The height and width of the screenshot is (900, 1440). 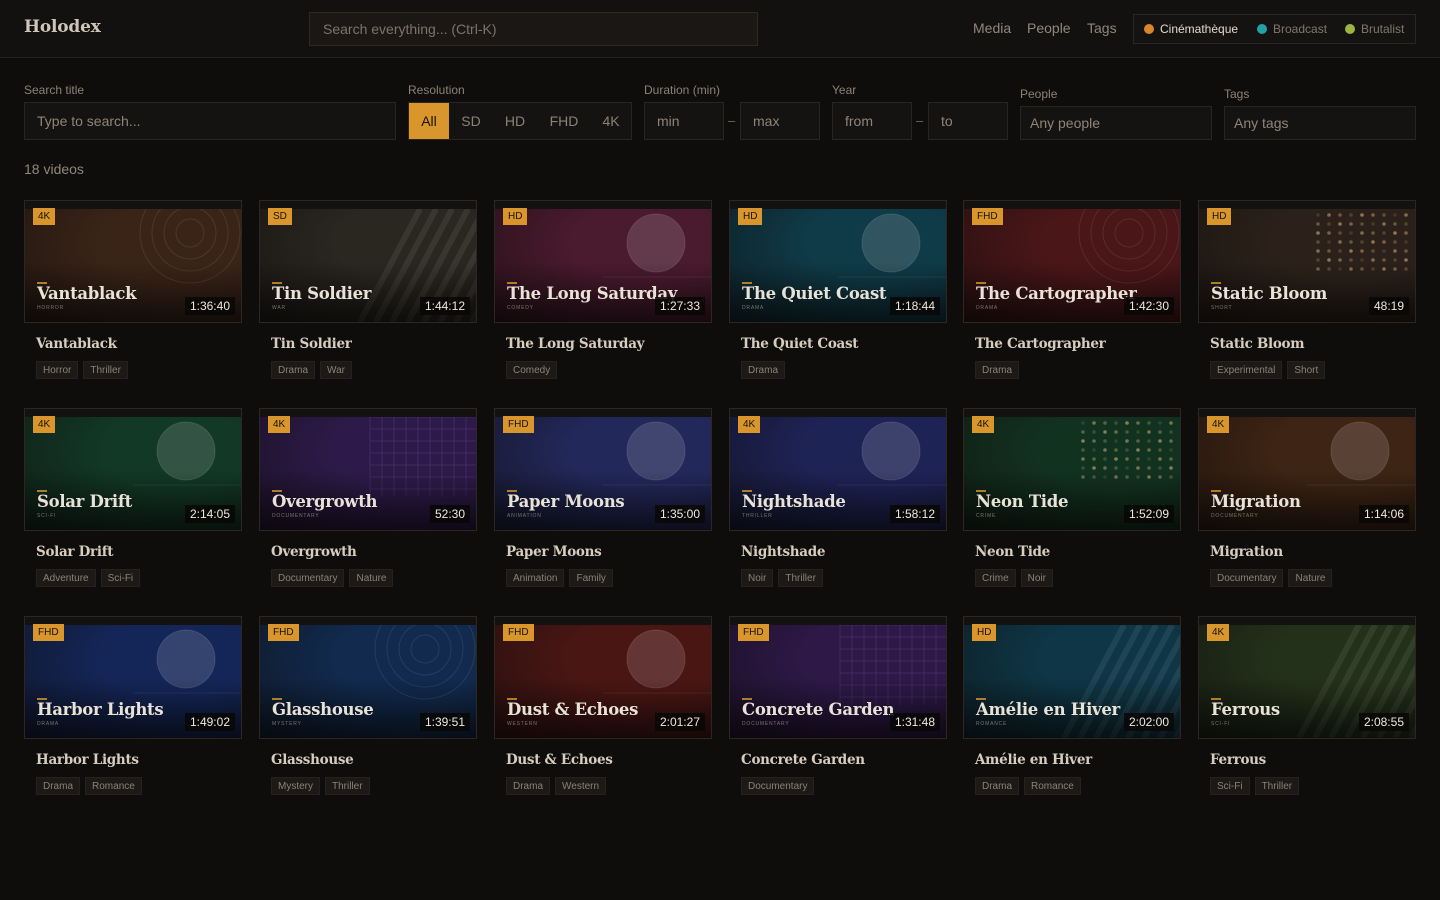 I want to click on resolution-option-all: All, so click(x=429, y=121).